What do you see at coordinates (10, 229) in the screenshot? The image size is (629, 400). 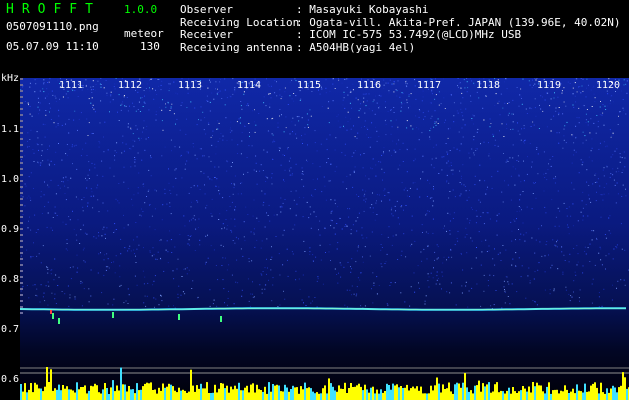 I see `y-tick-label: 0.9` at bounding box center [10, 229].